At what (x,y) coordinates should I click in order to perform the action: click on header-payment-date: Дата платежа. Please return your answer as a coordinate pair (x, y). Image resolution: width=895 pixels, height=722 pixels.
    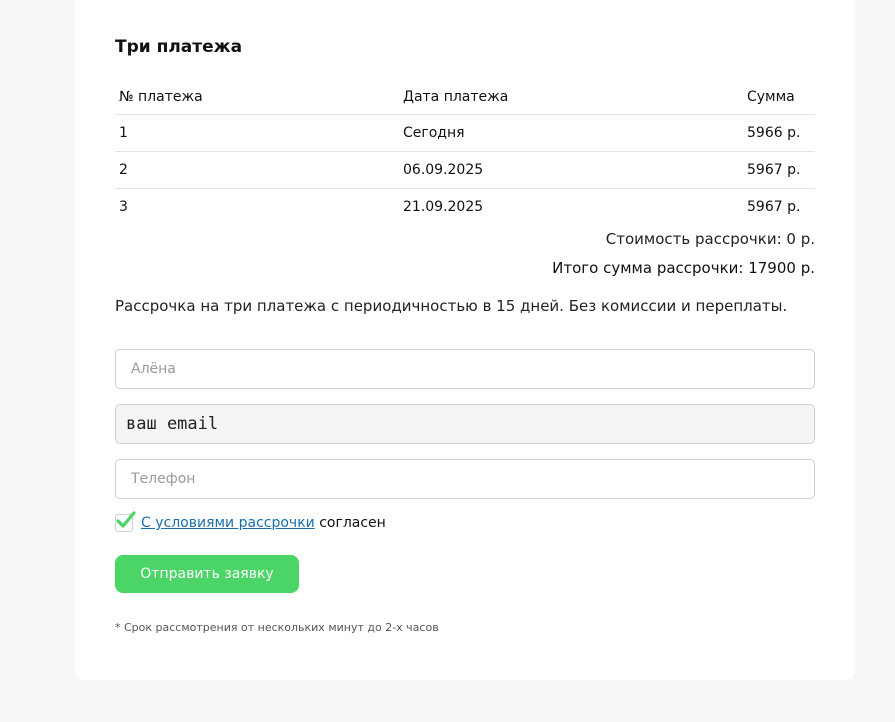
    Looking at the image, I should click on (456, 97).